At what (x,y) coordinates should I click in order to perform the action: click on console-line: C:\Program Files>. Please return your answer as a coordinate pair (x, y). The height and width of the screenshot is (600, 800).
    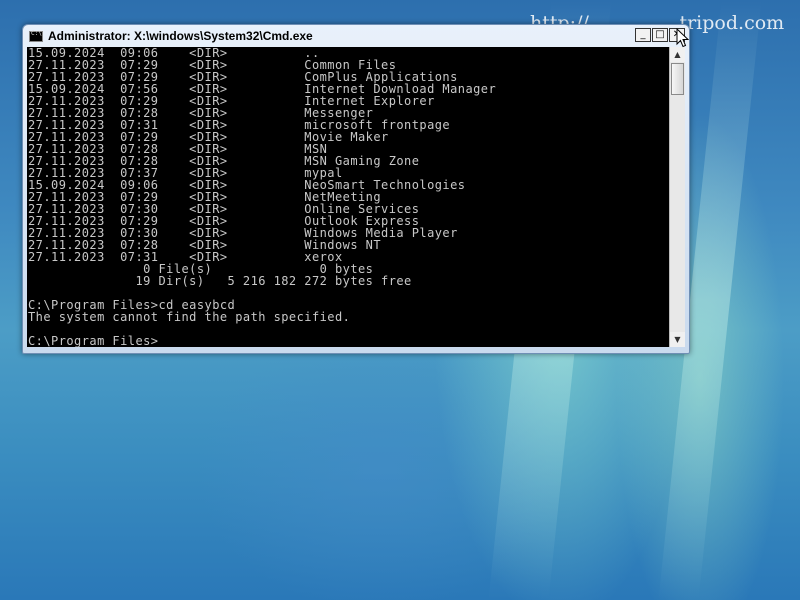
    Looking at the image, I should click on (93, 340).